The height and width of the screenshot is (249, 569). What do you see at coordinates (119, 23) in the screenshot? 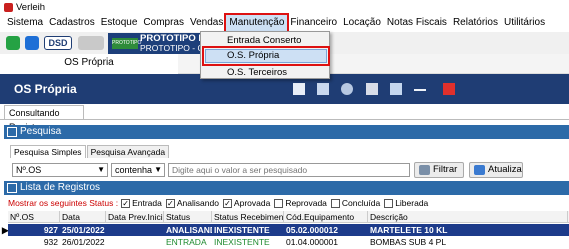
I see `menu-estoque: Estoque` at bounding box center [119, 23].